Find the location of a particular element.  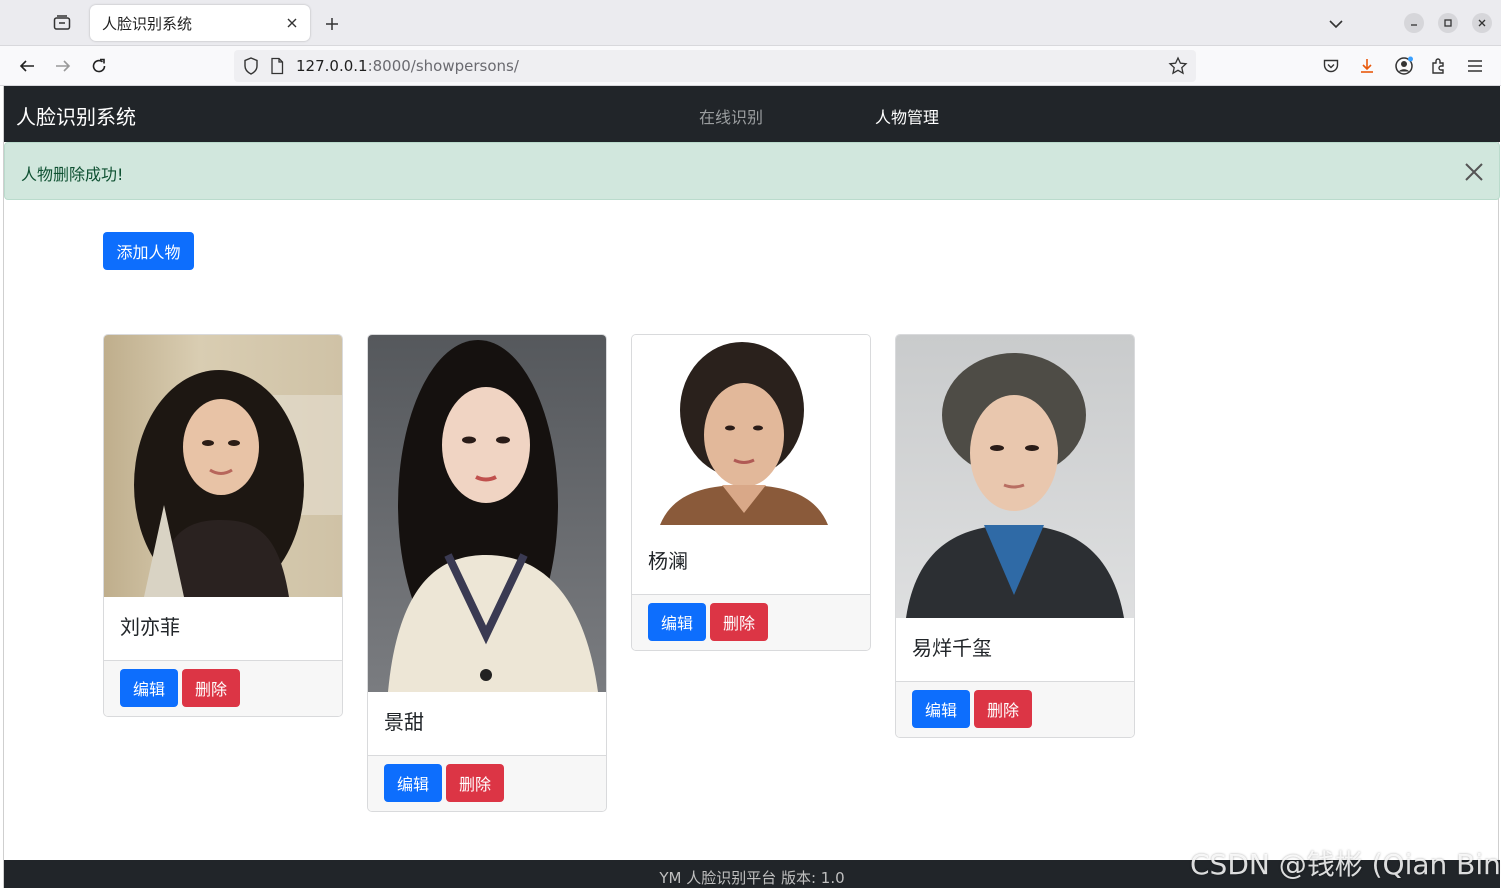

new-tab-icon is located at coordinates (332, 24).